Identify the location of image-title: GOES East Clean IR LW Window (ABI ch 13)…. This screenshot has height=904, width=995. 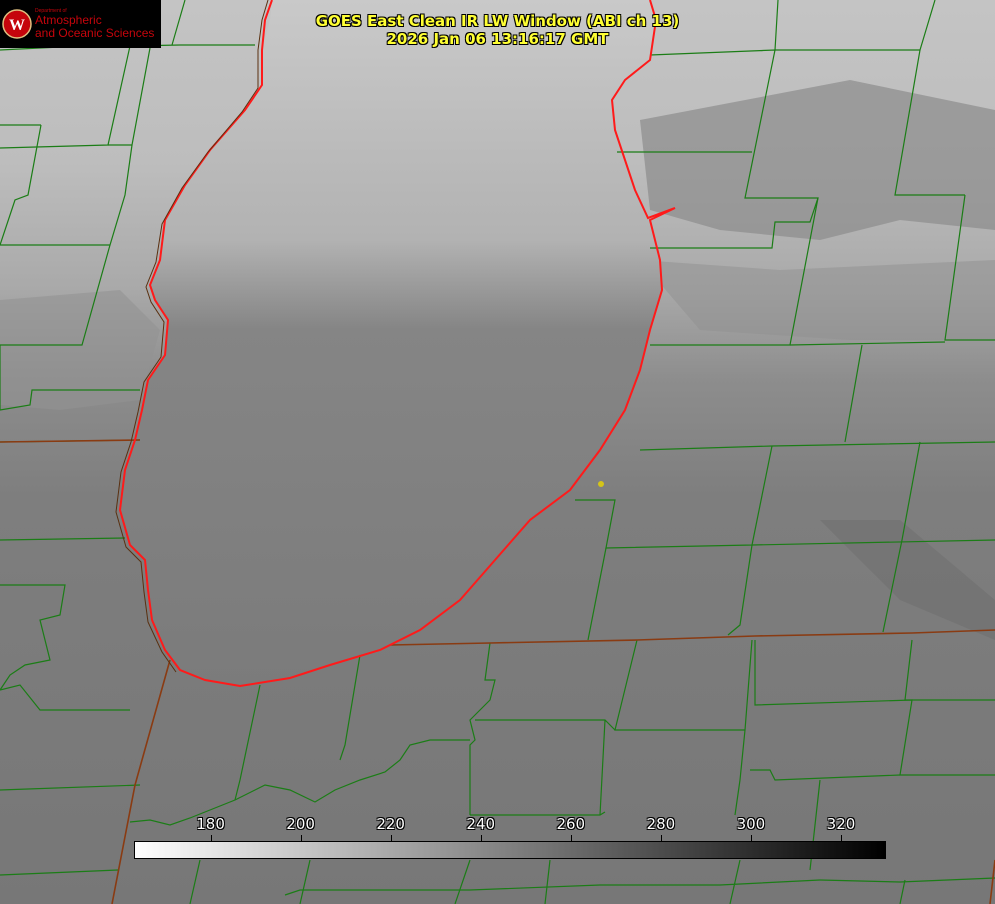
(497, 30).